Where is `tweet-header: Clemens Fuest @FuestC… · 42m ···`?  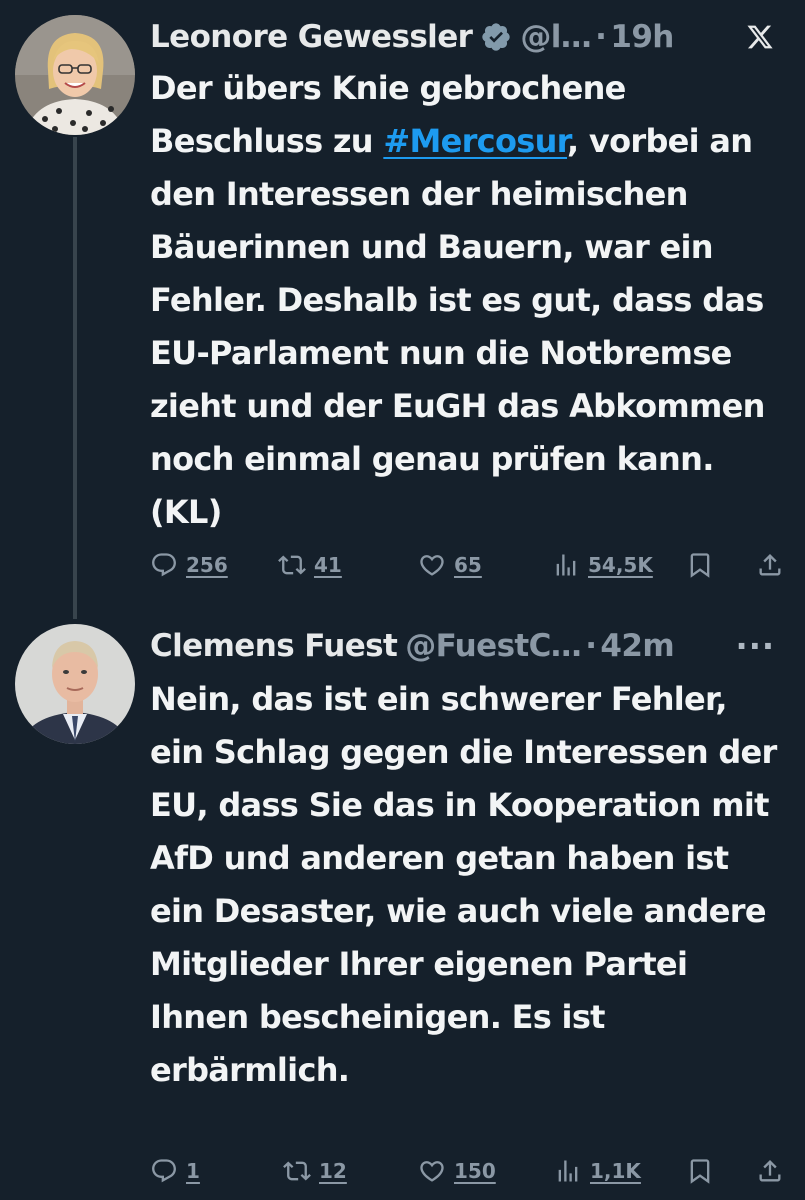 tweet-header: Clemens Fuest @FuestC… · 42m ··· is located at coordinates (473, 646).